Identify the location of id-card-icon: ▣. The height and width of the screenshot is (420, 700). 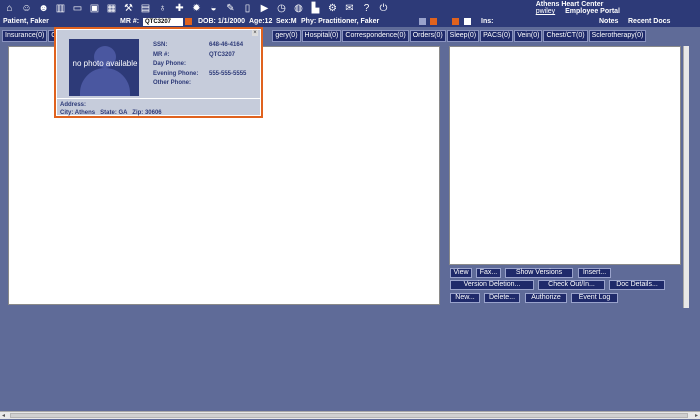
(94, 9).